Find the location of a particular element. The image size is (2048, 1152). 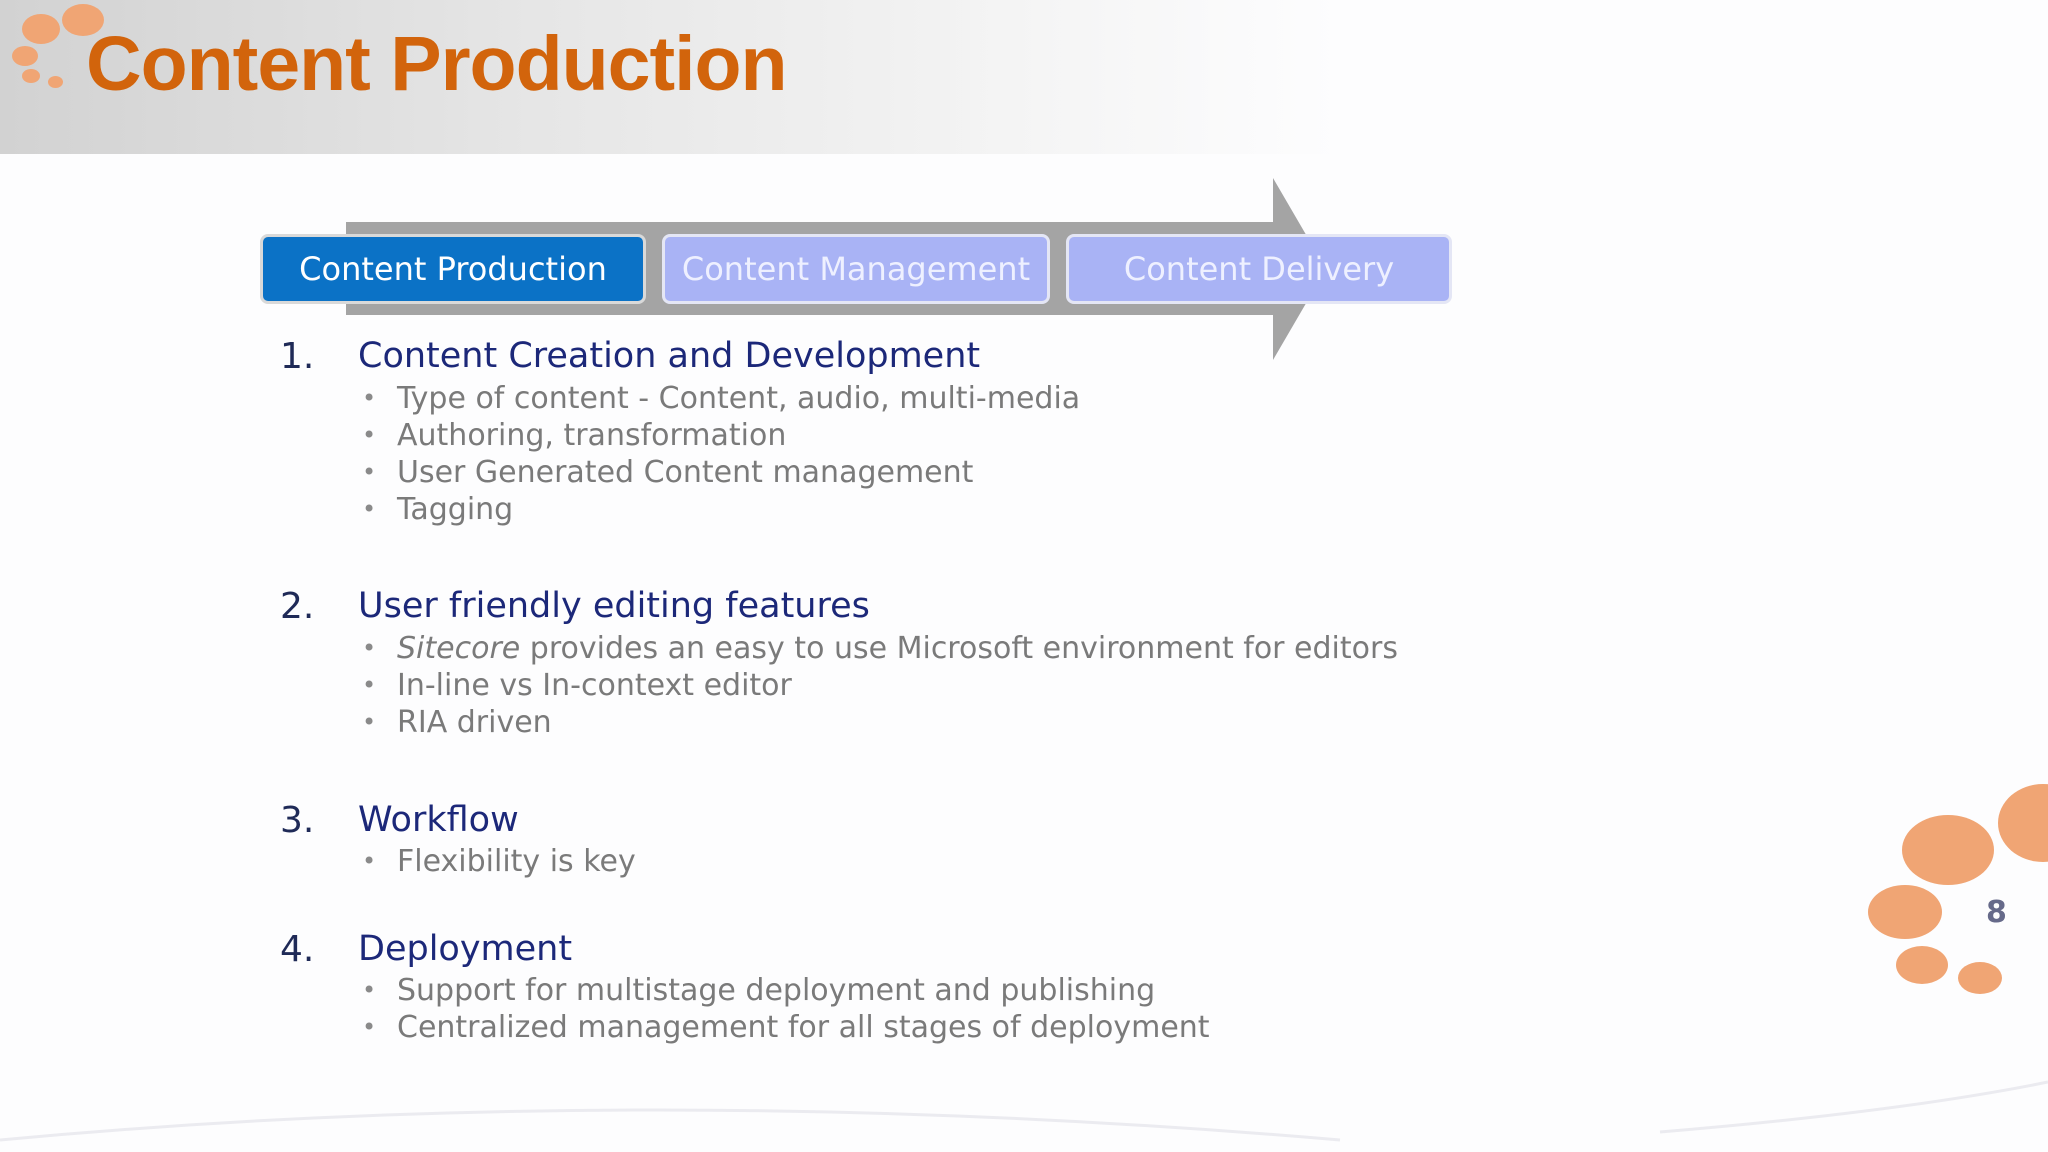

bullet-item: User Generated Content management is located at coordinates (720, 472).